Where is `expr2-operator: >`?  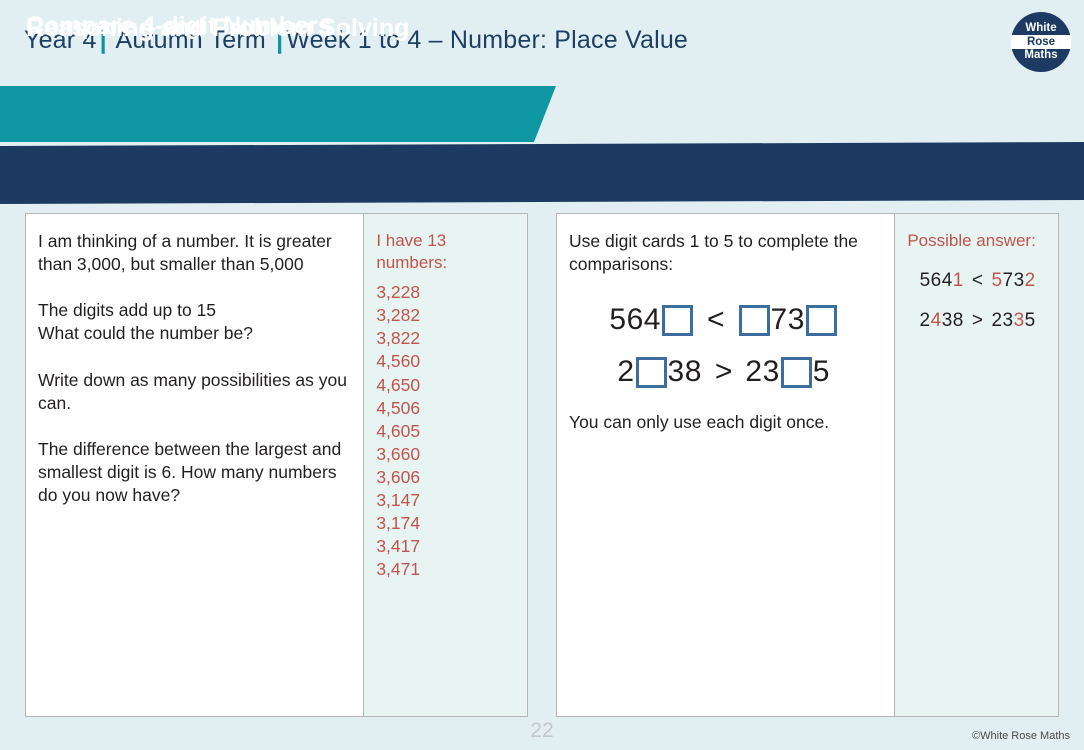
expr2-operator: > is located at coordinates (723, 372).